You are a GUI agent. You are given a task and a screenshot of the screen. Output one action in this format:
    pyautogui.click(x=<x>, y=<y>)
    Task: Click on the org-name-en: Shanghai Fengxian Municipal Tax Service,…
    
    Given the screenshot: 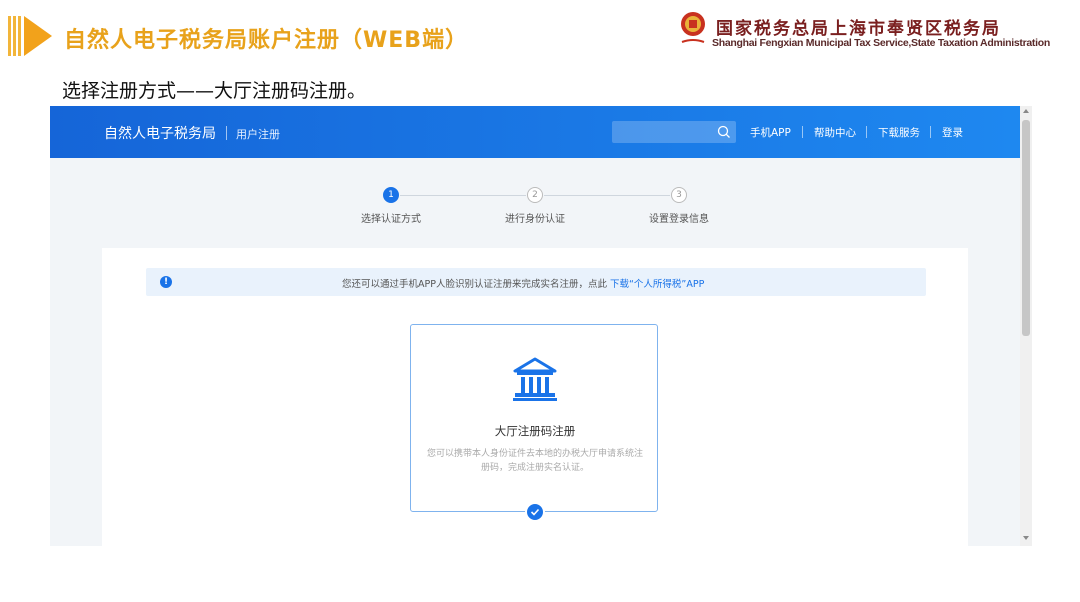 What is the action you would take?
    pyautogui.click(x=881, y=43)
    